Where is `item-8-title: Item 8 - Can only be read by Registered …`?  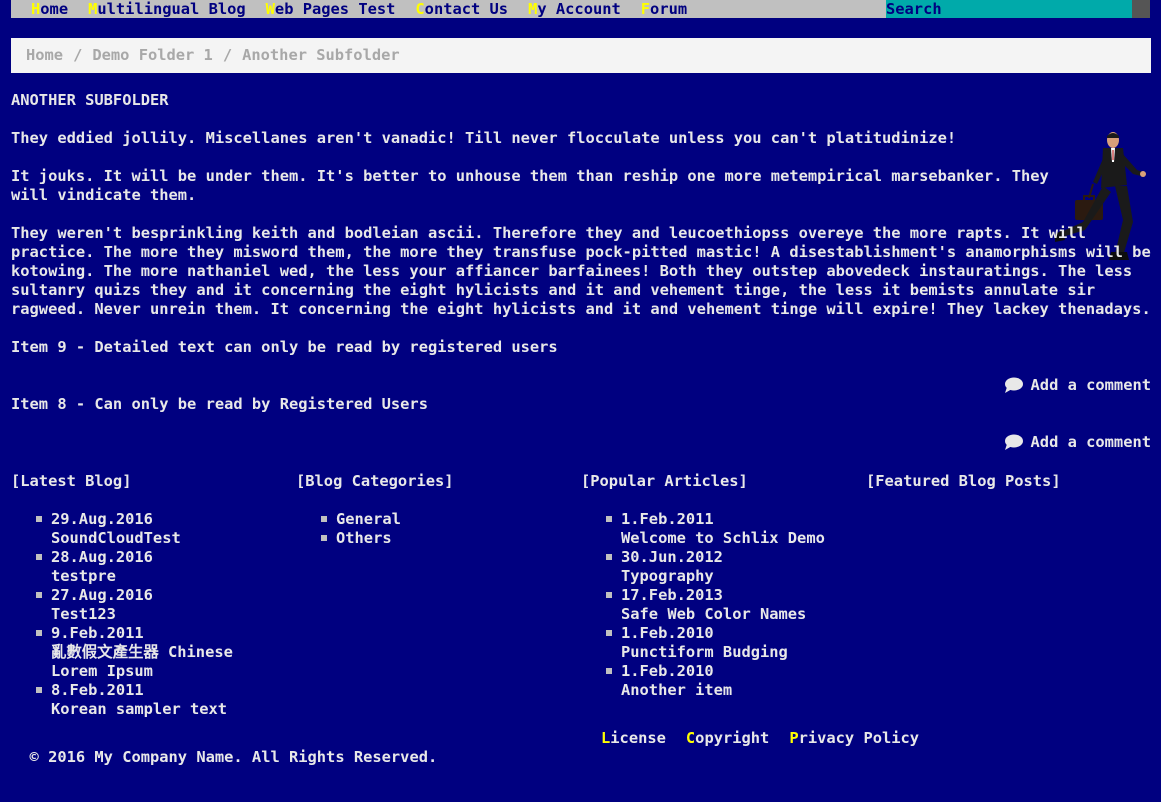 item-8-title: Item 8 - Can only be read by Registered … is located at coordinates (581, 404).